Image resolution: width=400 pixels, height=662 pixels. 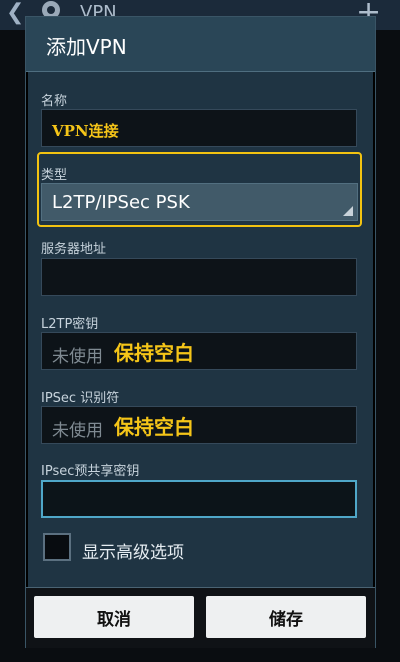 What do you see at coordinates (80, 398) in the screenshot?
I see `ipsec-id-label: IPSec 识别符` at bounding box center [80, 398].